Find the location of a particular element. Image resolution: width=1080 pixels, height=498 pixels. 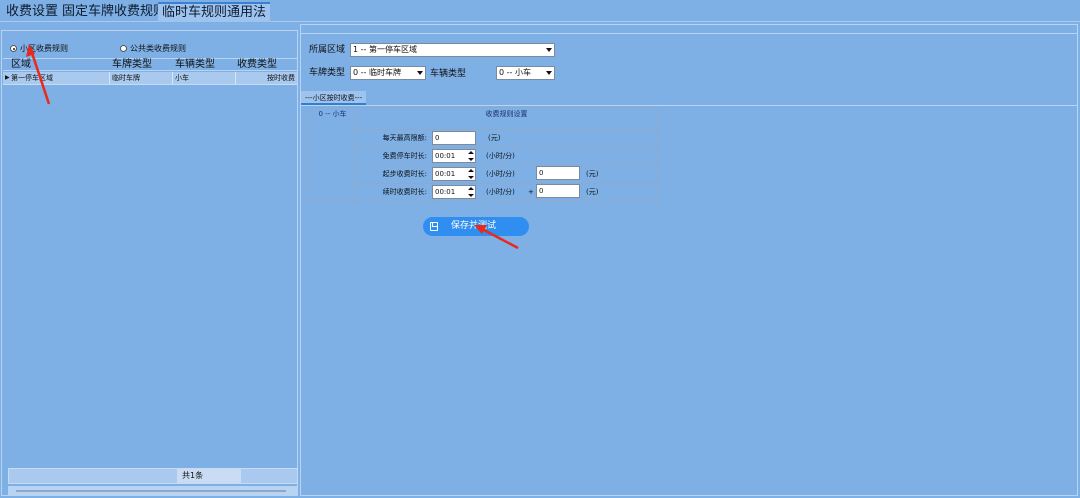

horizontal-scrollbar is located at coordinates (153, 491).